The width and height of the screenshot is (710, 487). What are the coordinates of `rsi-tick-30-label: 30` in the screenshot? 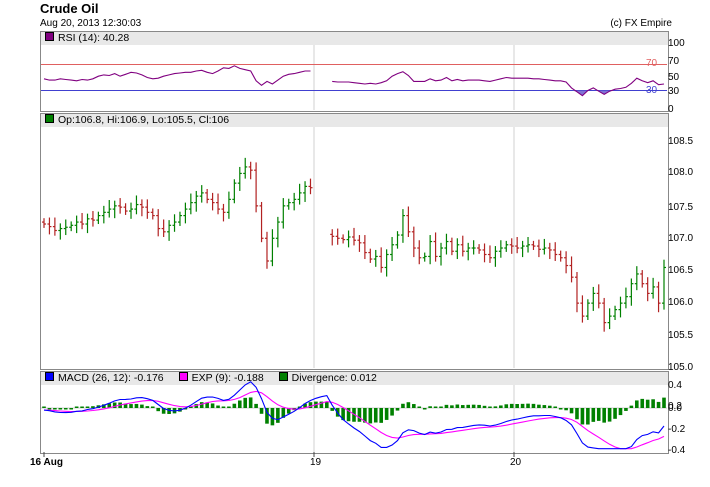 It's located at (652, 90).